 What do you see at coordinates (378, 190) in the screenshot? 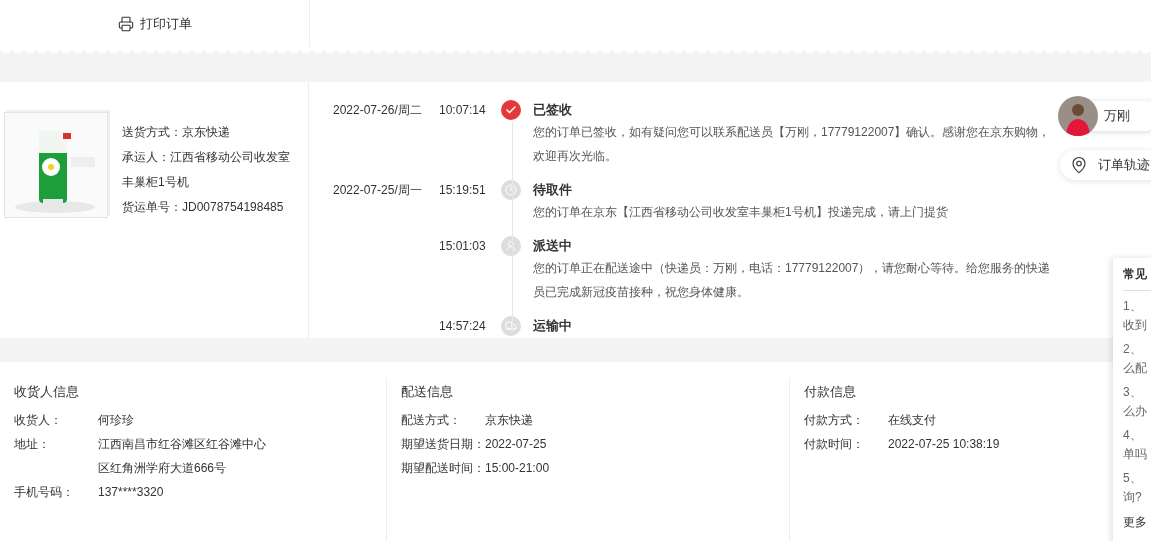
I see `tracking-date: 2022-07-25/周一` at bounding box center [378, 190].